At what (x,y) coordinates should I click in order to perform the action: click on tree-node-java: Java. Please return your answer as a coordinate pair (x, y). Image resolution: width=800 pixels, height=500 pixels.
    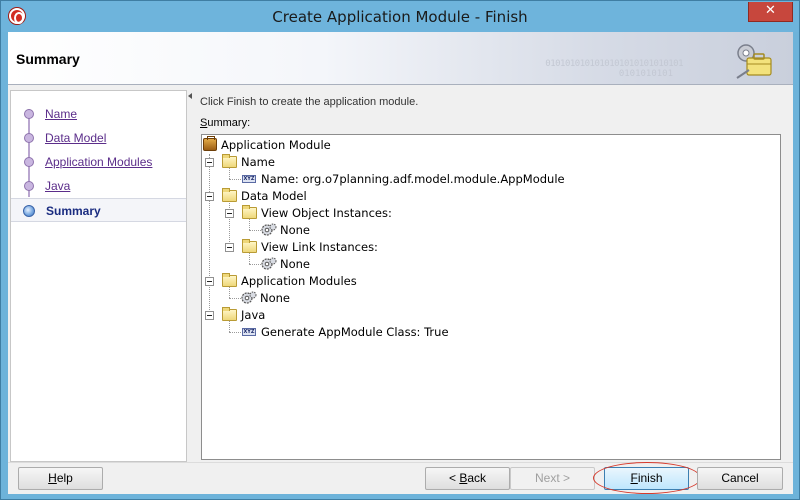
    Looking at the image, I should click on (352, 315).